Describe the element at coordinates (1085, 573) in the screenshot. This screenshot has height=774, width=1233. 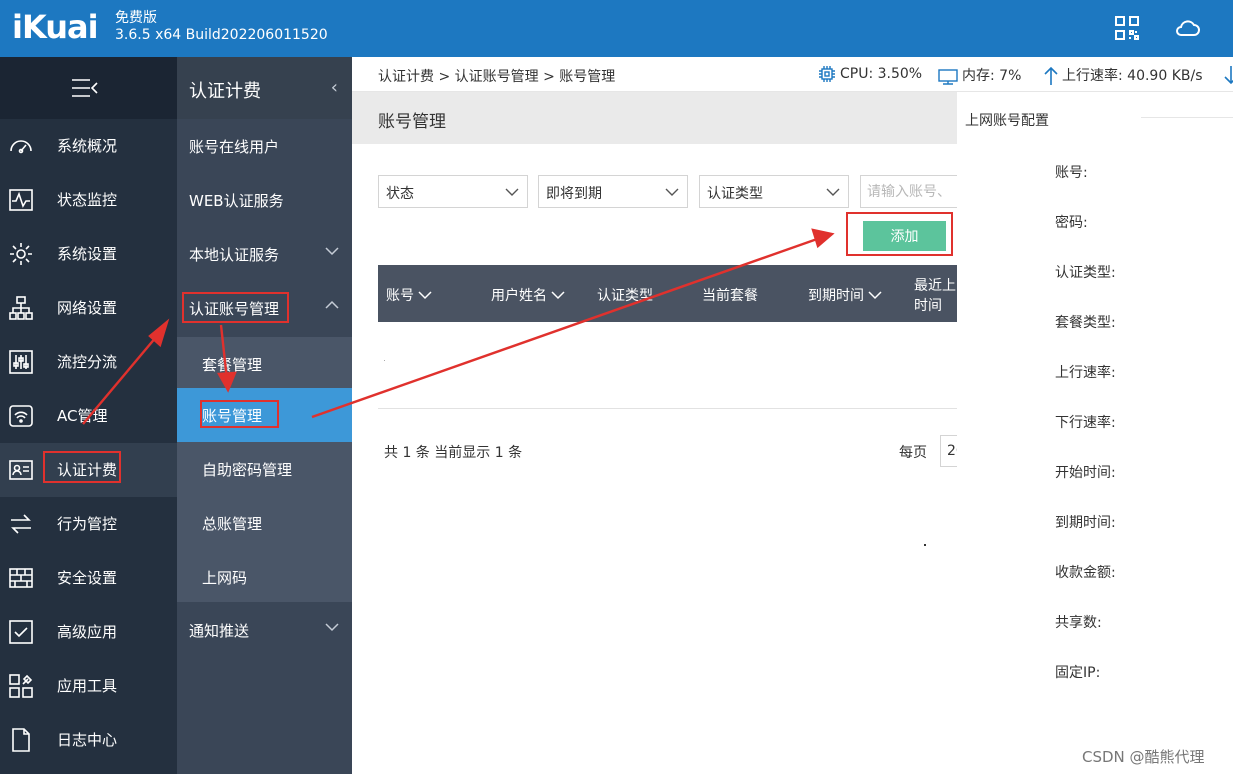
I see `field-label-payment: 收款金额:` at that location.